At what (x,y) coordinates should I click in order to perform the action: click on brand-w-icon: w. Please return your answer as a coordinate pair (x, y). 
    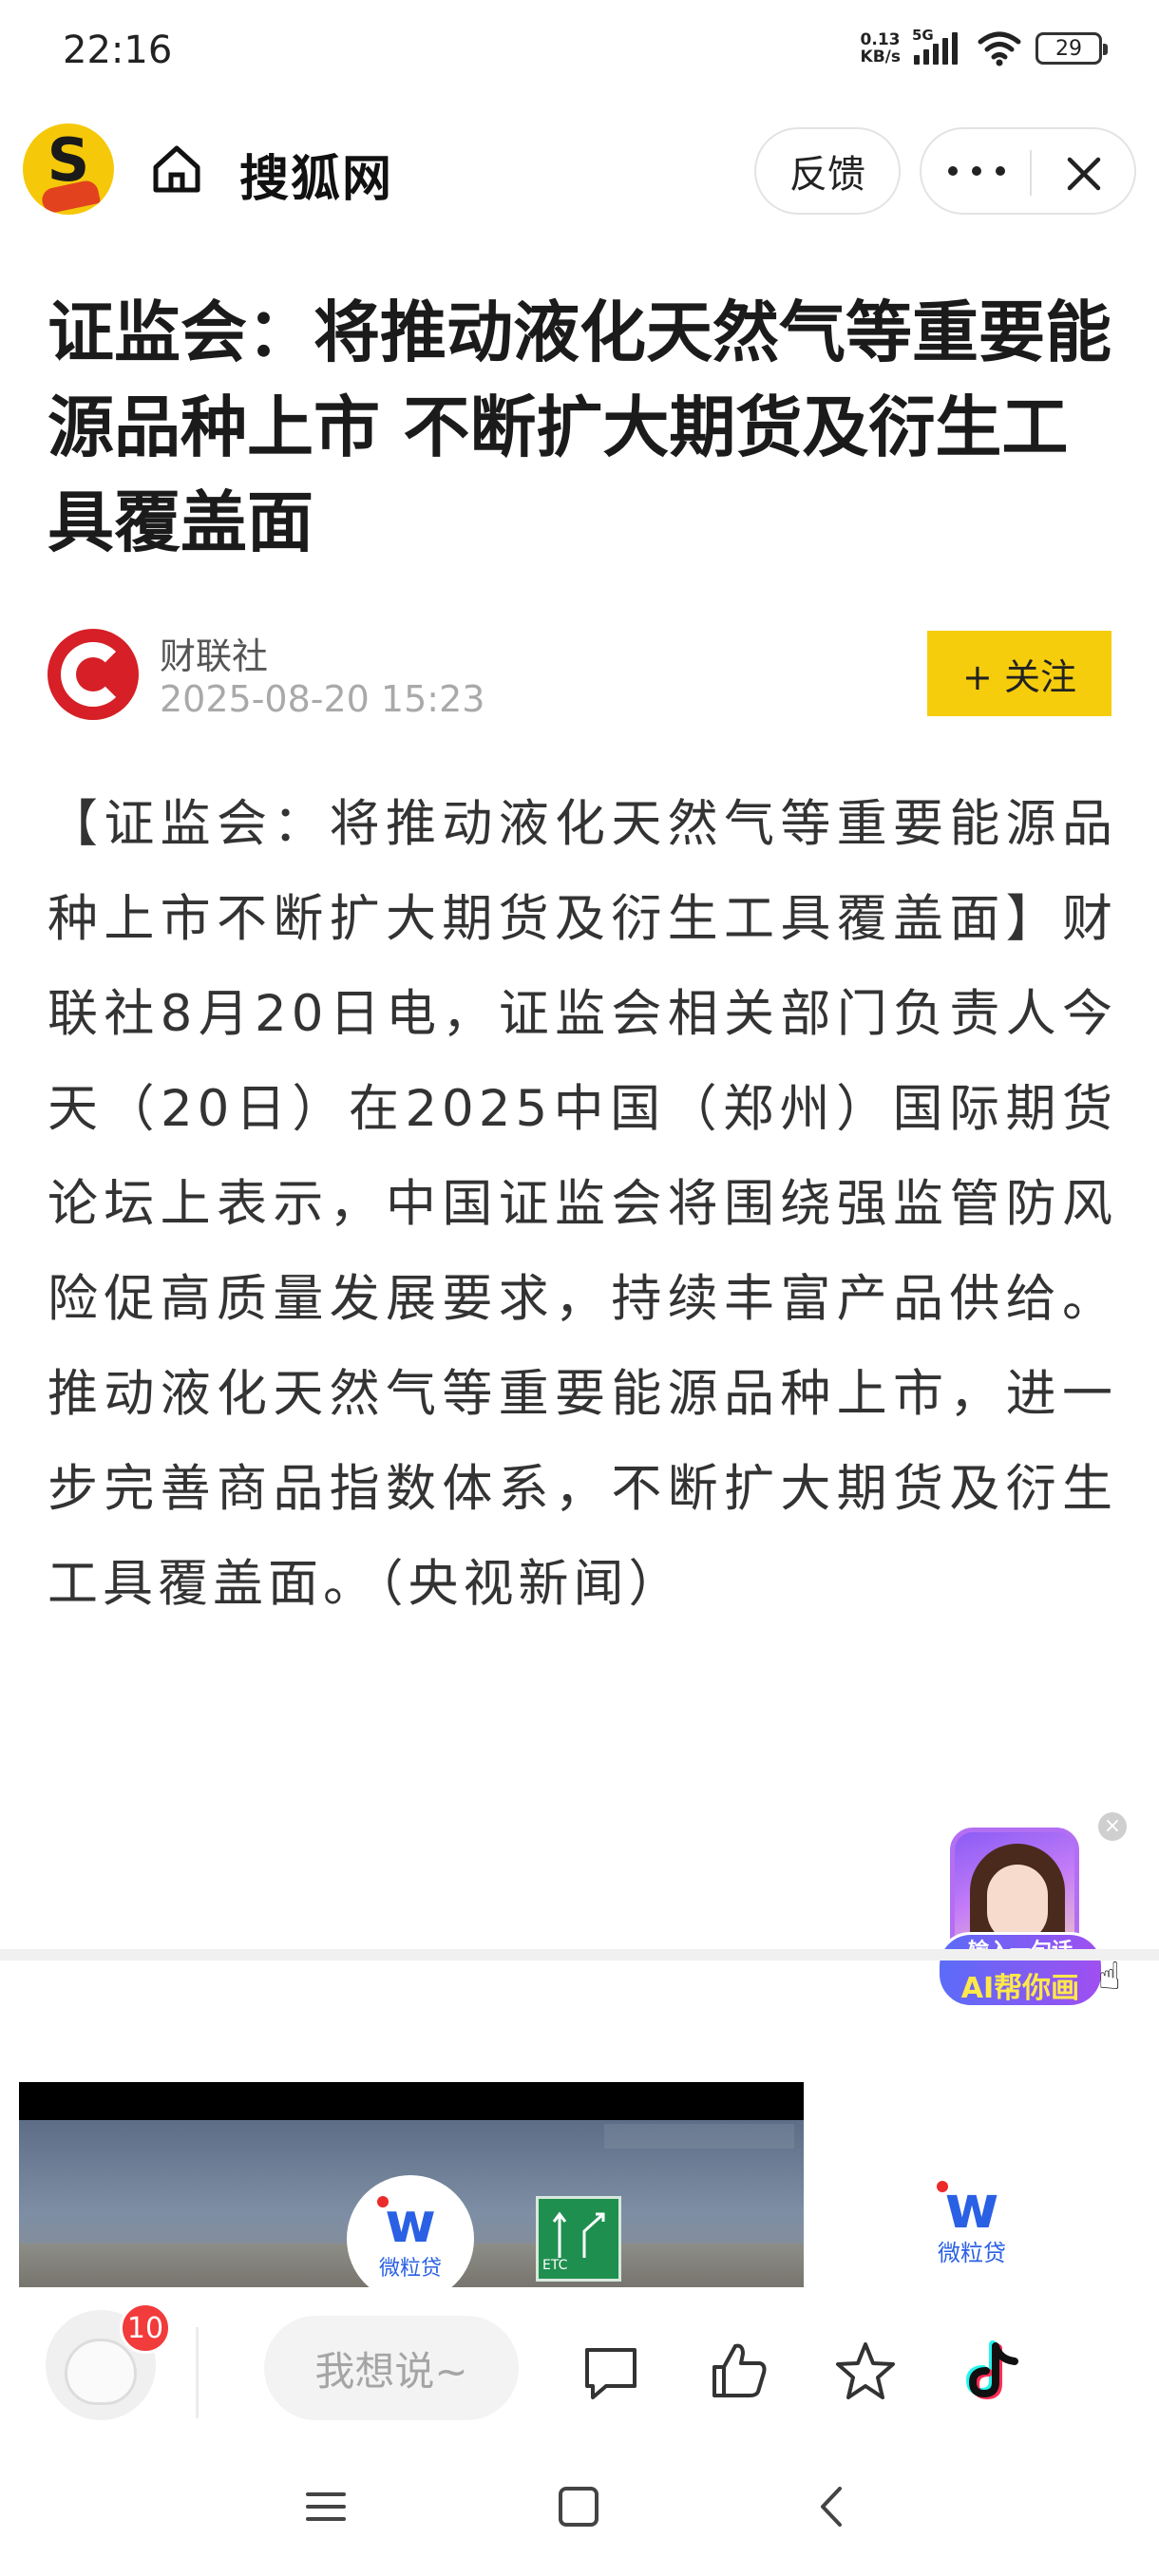
    Looking at the image, I should click on (406, 2222).